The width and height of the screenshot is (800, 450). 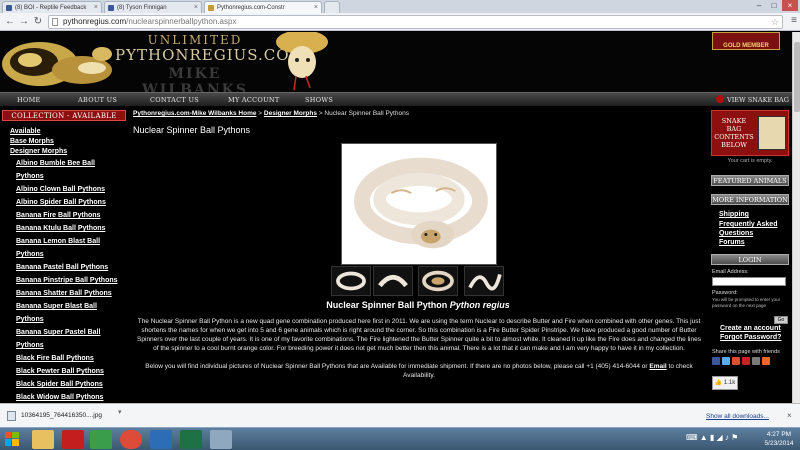 What do you see at coordinates (55, 22) in the screenshot?
I see `page-icon` at bounding box center [55, 22].